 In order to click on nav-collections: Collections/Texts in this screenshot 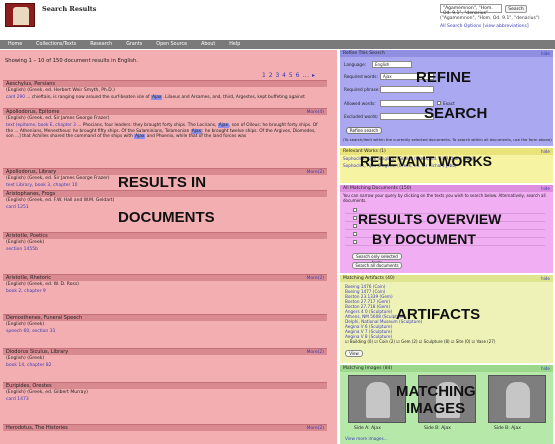, I will do `click(56, 44)`.